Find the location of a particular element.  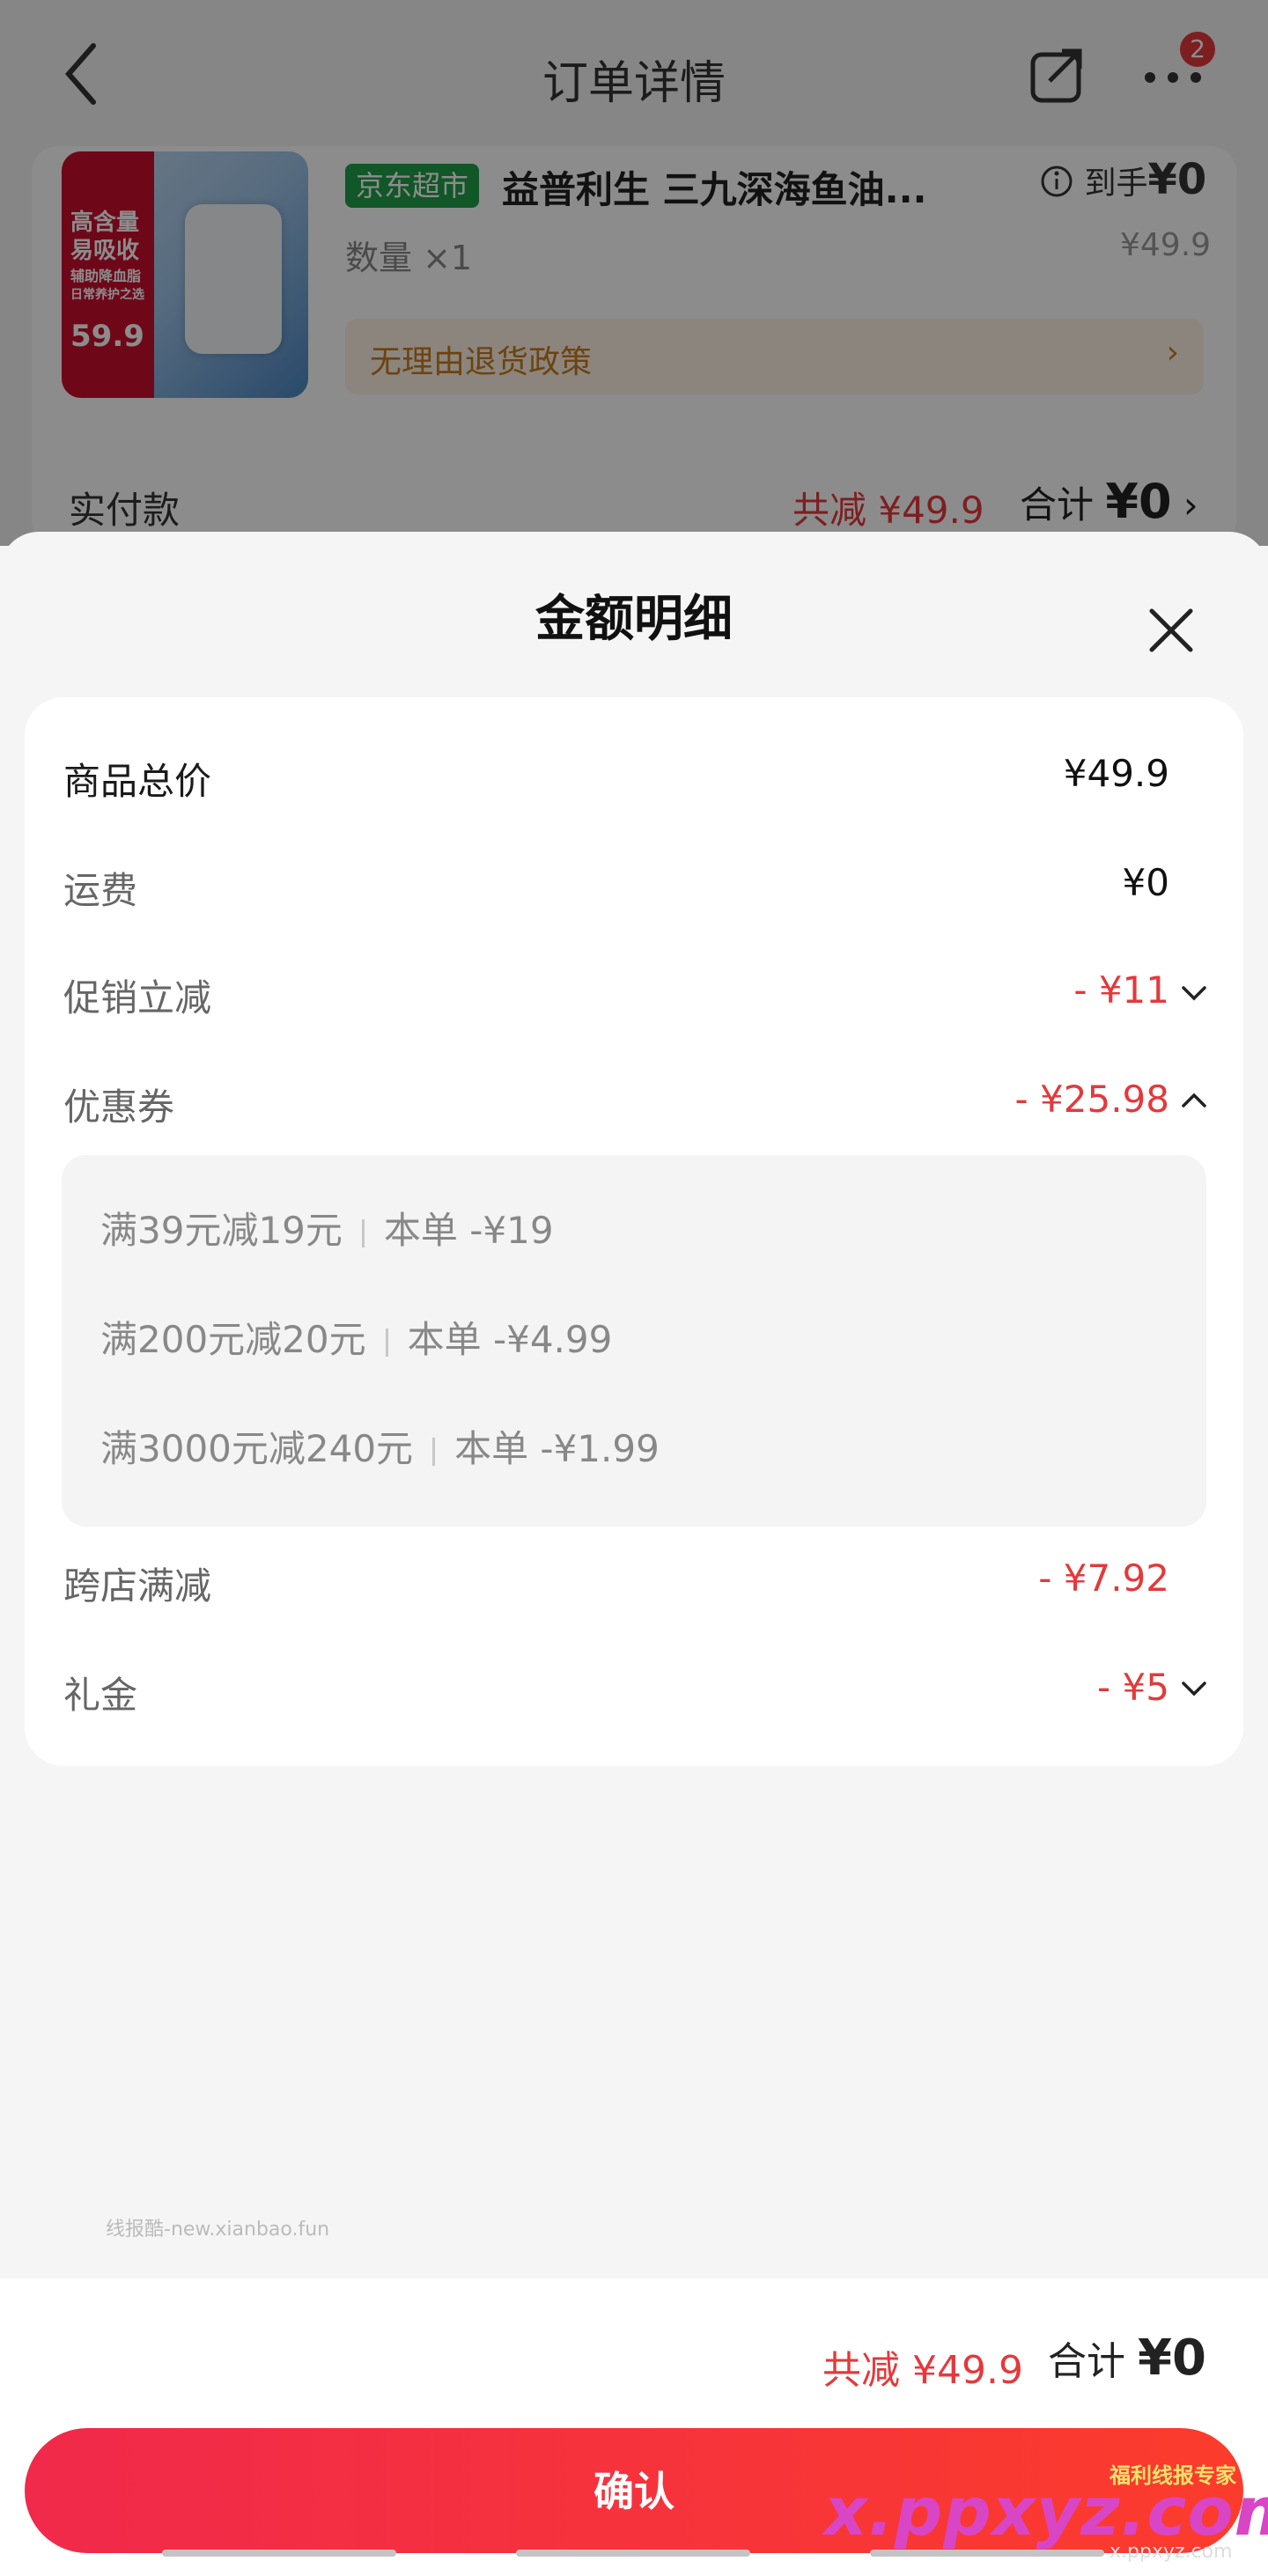

row-value-promotion: - ¥11 is located at coordinates (1121, 990).